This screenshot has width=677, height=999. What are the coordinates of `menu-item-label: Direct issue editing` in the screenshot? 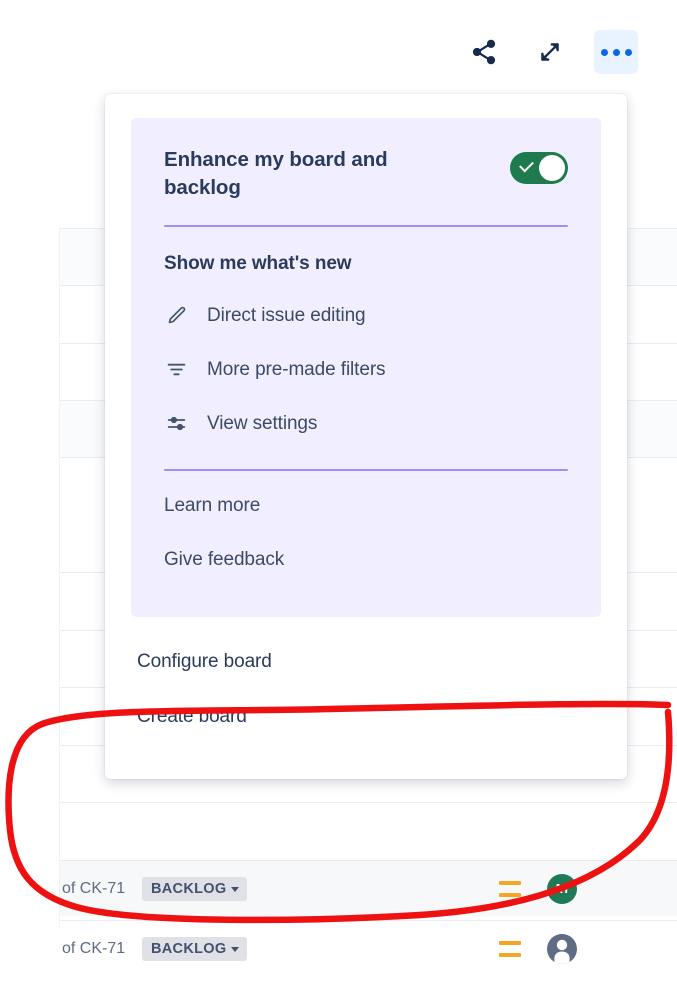 It's located at (286, 315).